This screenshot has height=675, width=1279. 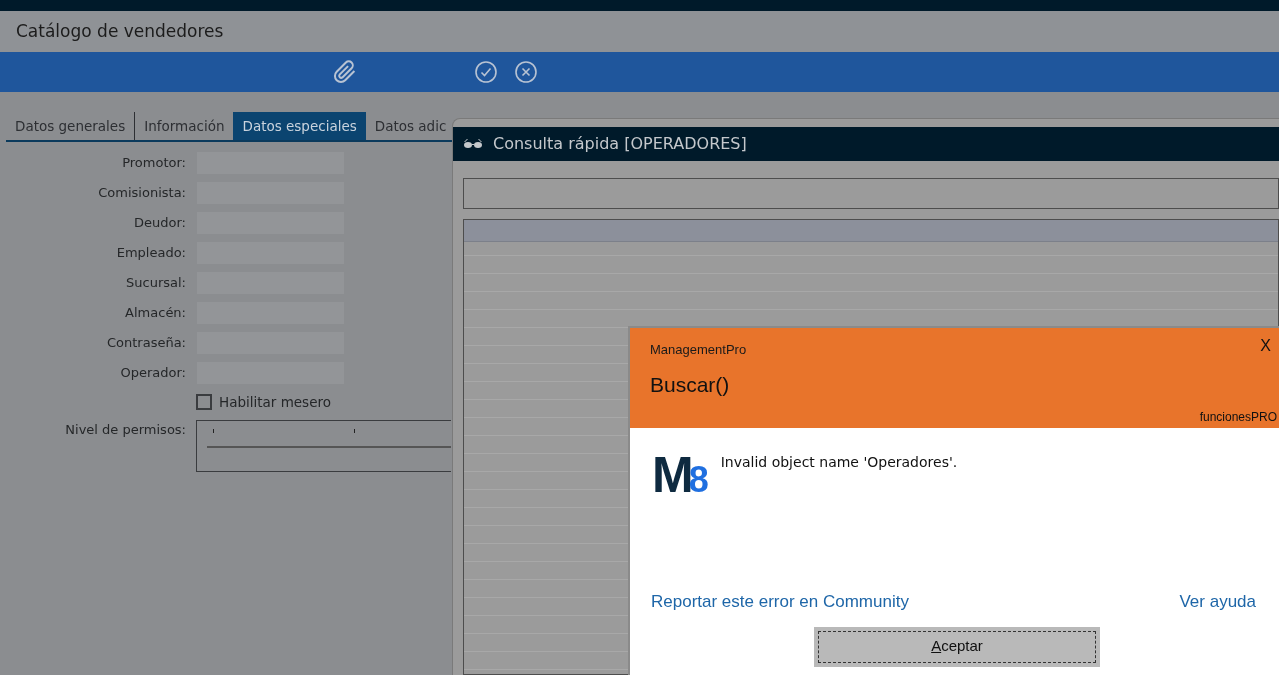 I want to click on field-label: Almacén:, so click(x=155, y=313).